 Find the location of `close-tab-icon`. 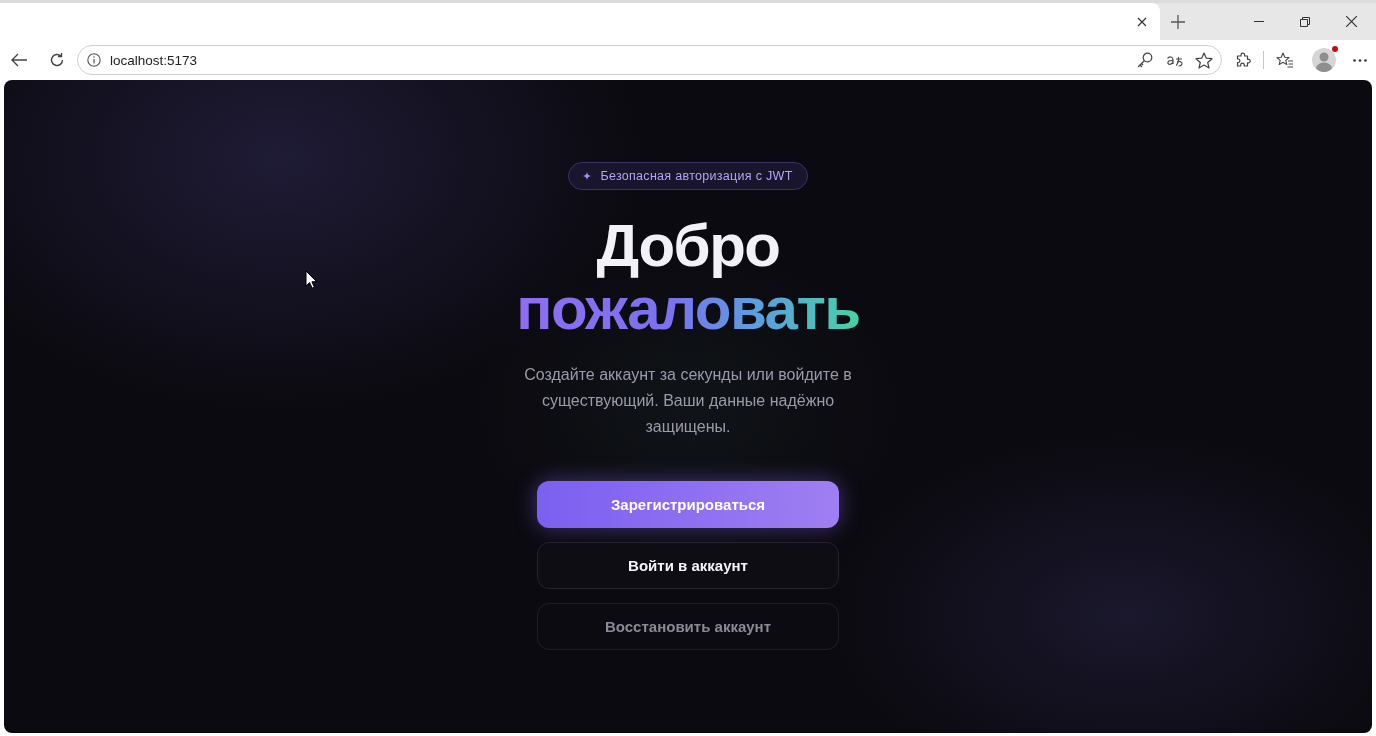

close-tab-icon is located at coordinates (1142, 21).